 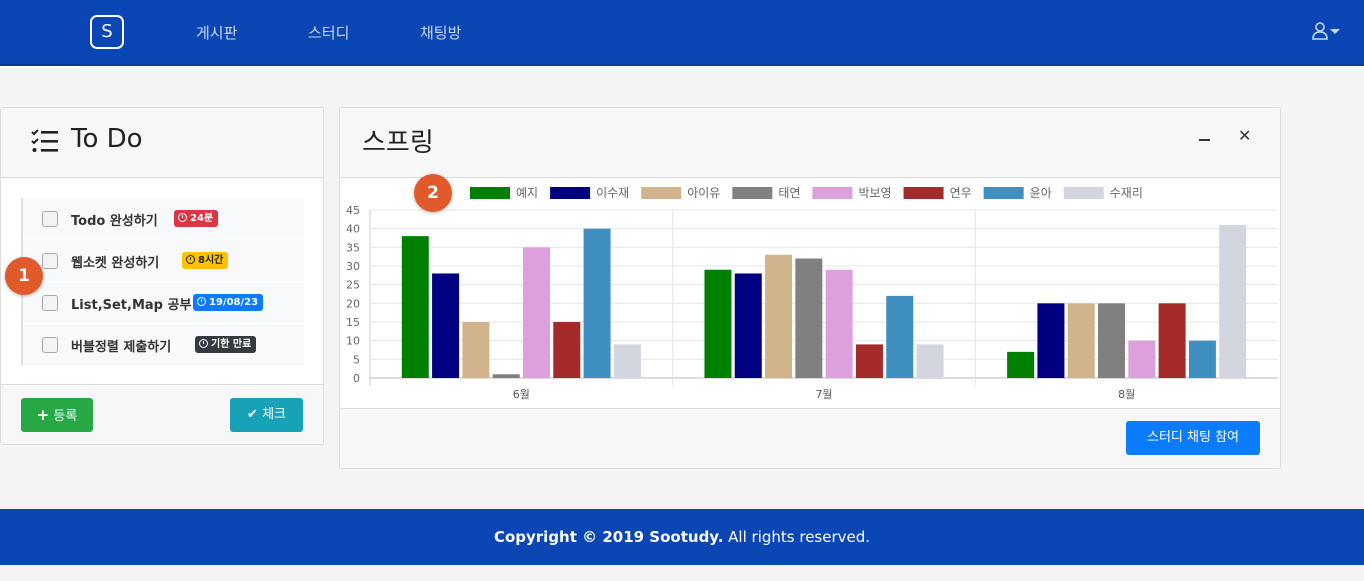 What do you see at coordinates (202, 218) in the screenshot?
I see `deadline-badge-text: 24분` at bounding box center [202, 218].